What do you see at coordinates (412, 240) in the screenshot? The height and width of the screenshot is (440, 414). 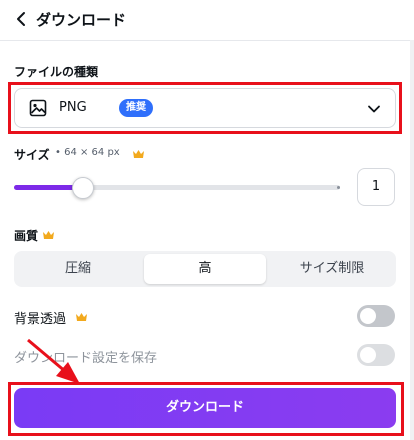 I see `scrollbar` at bounding box center [412, 240].